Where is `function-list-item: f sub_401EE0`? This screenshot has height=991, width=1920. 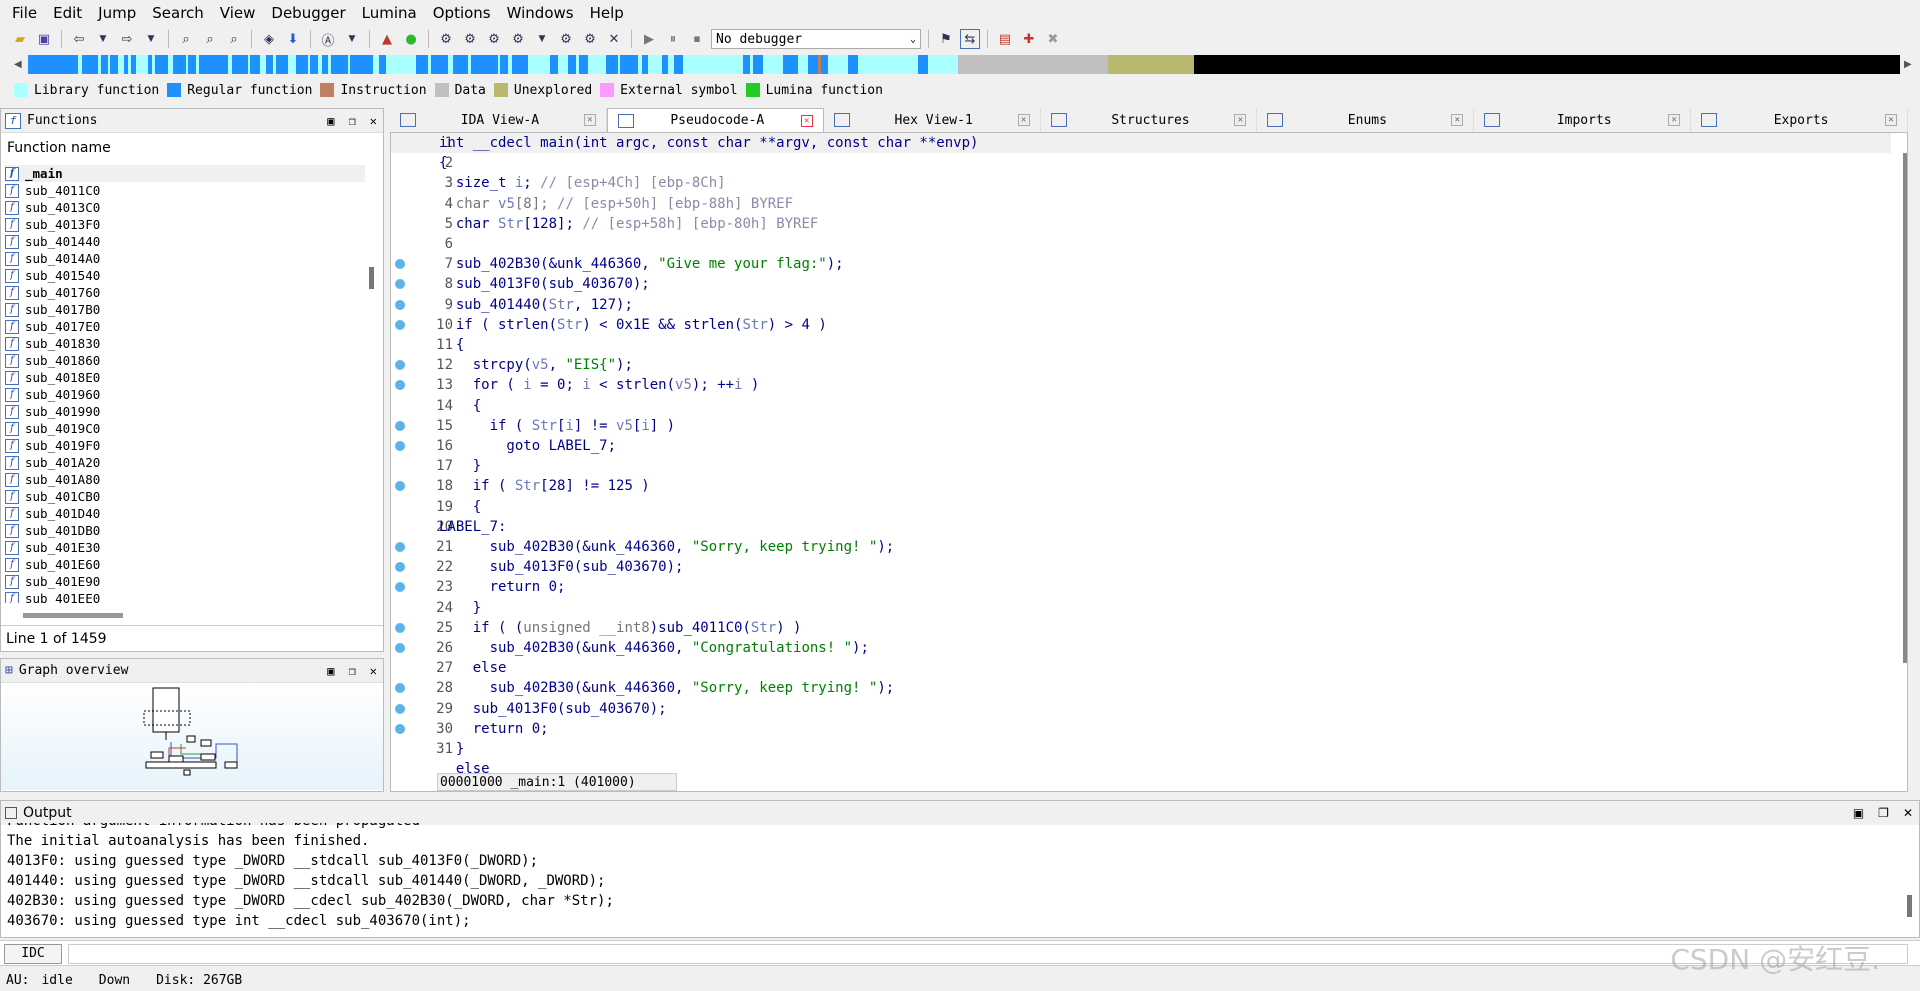
function-list-item: f sub_401EE0 is located at coordinates (185, 596).